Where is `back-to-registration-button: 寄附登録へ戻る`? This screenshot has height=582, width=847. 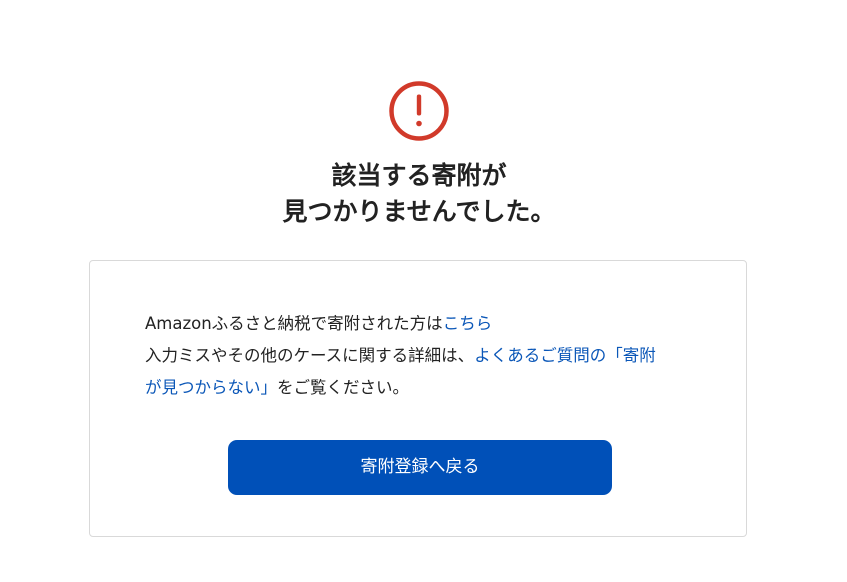
back-to-registration-button: 寄附登録へ戻る is located at coordinates (420, 467).